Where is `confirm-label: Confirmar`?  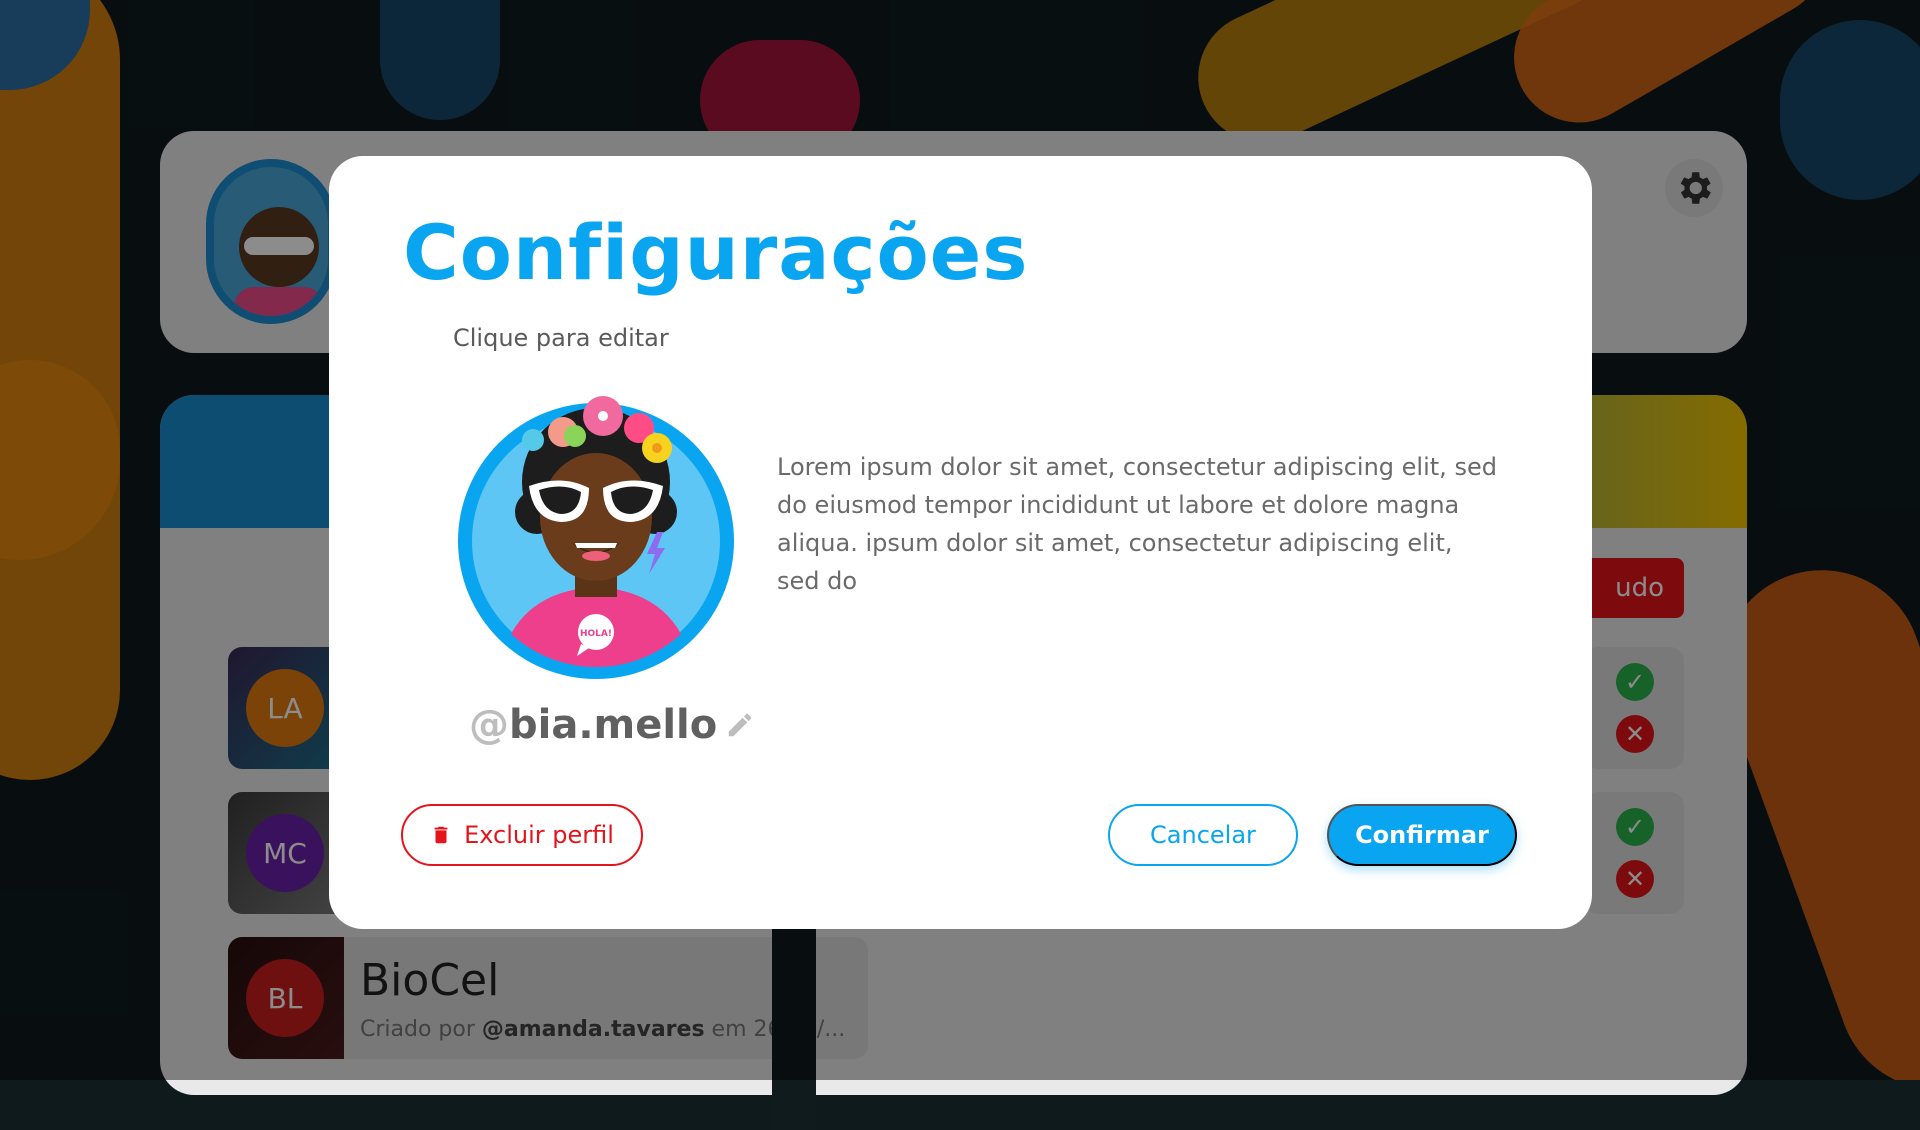 confirm-label: Confirmar is located at coordinates (1422, 835).